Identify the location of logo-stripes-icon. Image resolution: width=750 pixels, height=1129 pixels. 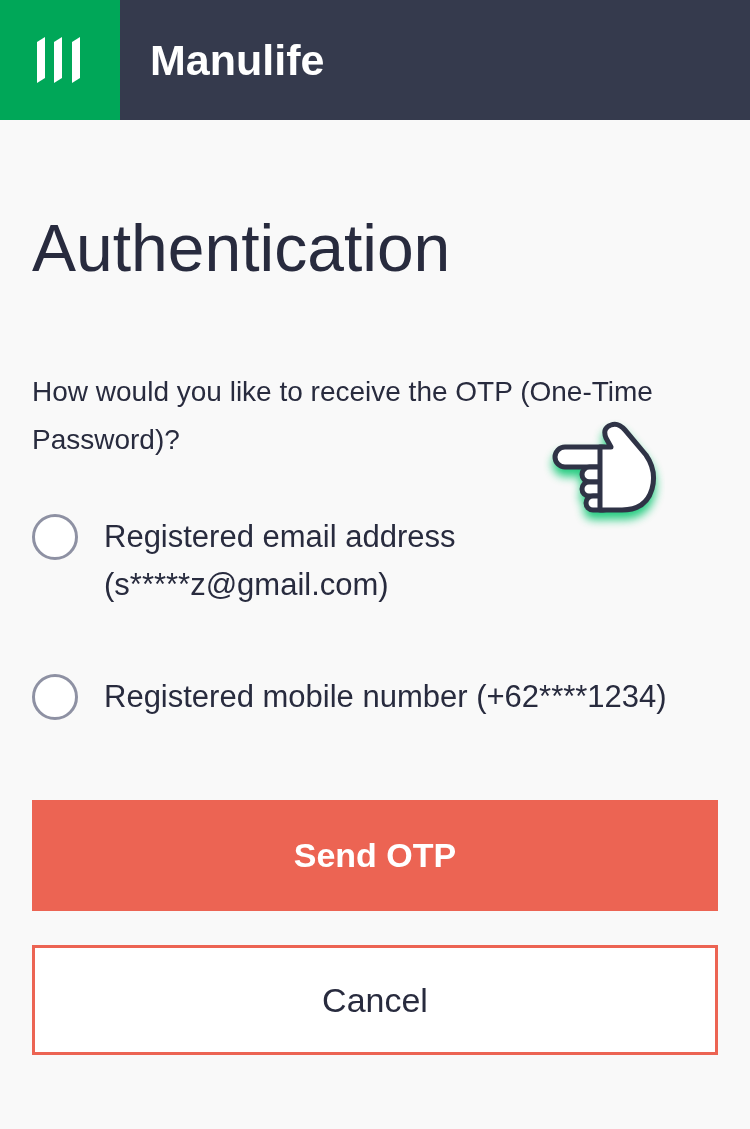
(60, 60).